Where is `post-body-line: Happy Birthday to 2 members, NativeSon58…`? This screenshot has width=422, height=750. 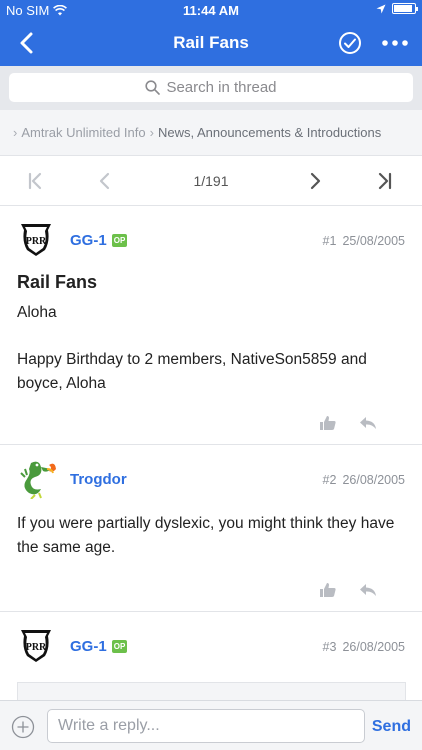
post-body-line: Happy Birthday to 2 members, NativeSon58… is located at coordinates (192, 371).